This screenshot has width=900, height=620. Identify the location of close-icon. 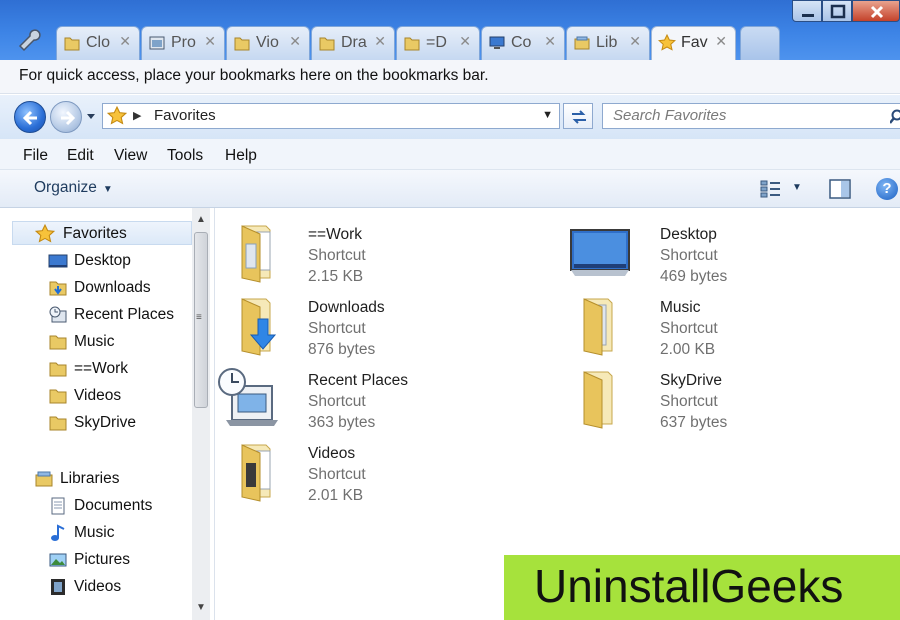
(877, 12).